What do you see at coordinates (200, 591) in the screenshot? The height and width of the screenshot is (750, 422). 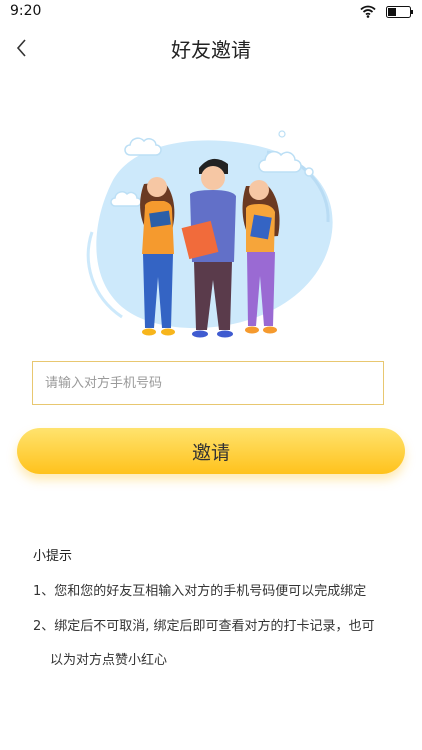 I see `tip-item: 1、您和您的好友互相输入对方的手机号码便可以完成绑定` at bounding box center [200, 591].